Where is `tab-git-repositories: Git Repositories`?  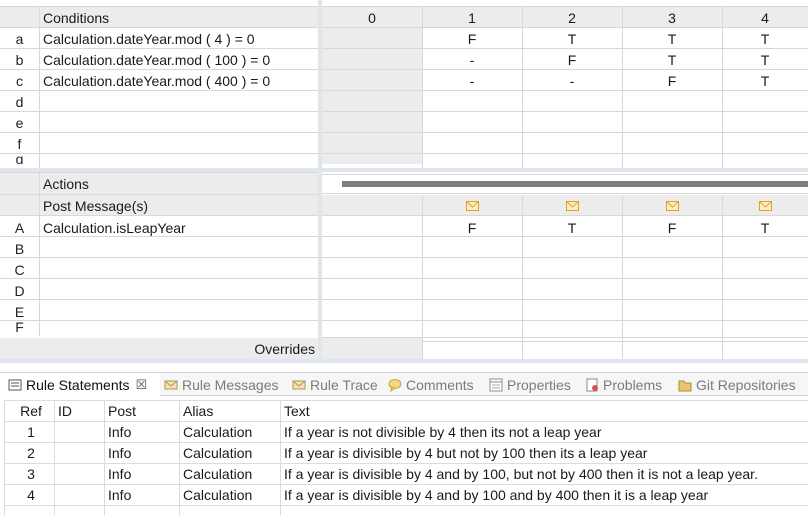 tab-git-repositories: Git Repositories is located at coordinates (737, 384).